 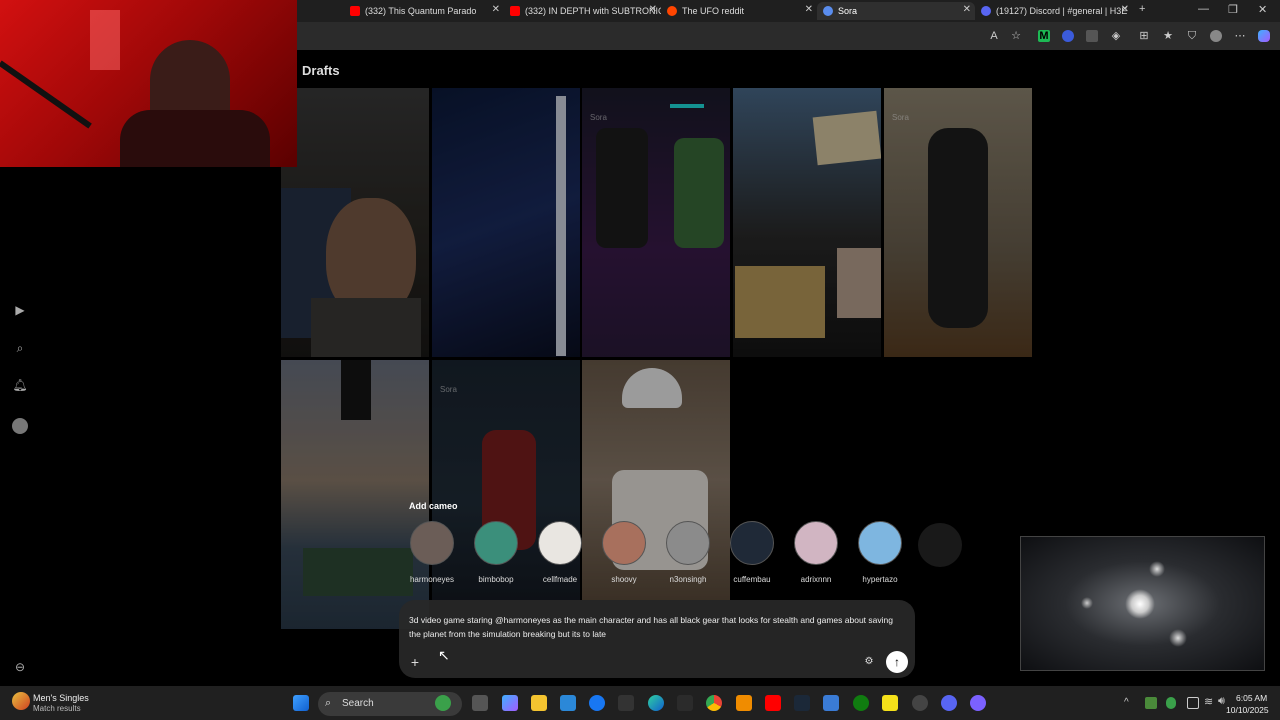 What do you see at coordinates (624, 579) in the screenshot?
I see `cameo-name: shoovy` at bounding box center [624, 579].